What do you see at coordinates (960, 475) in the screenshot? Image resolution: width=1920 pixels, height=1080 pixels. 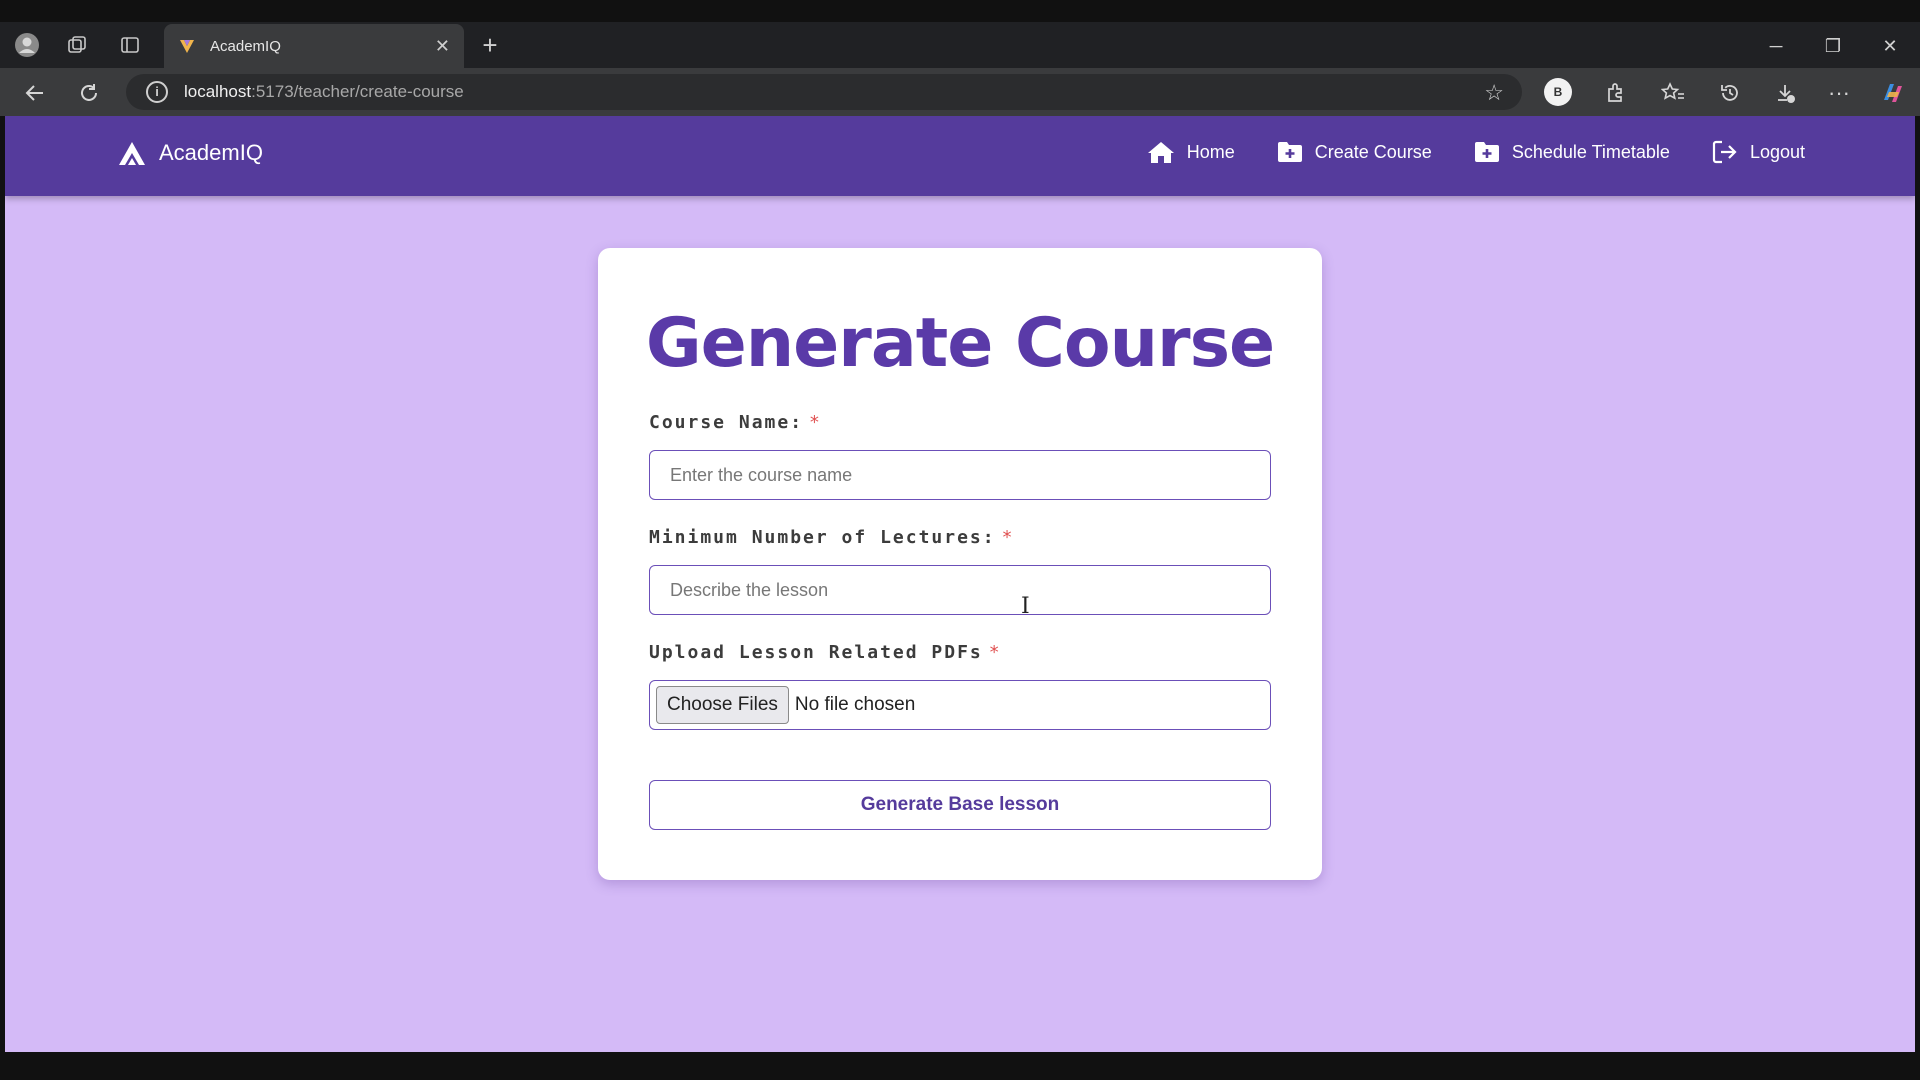 I see `course-name-input: Enter the course name` at bounding box center [960, 475].